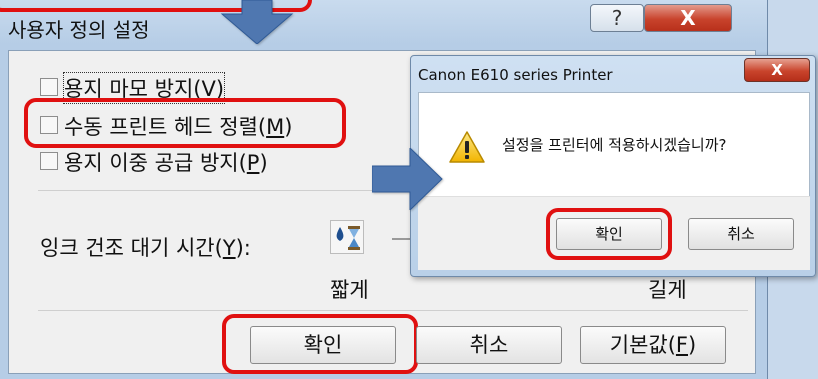  What do you see at coordinates (609, 234) in the screenshot?
I see `annotation-box-confirm-ok` at bounding box center [609, 234].